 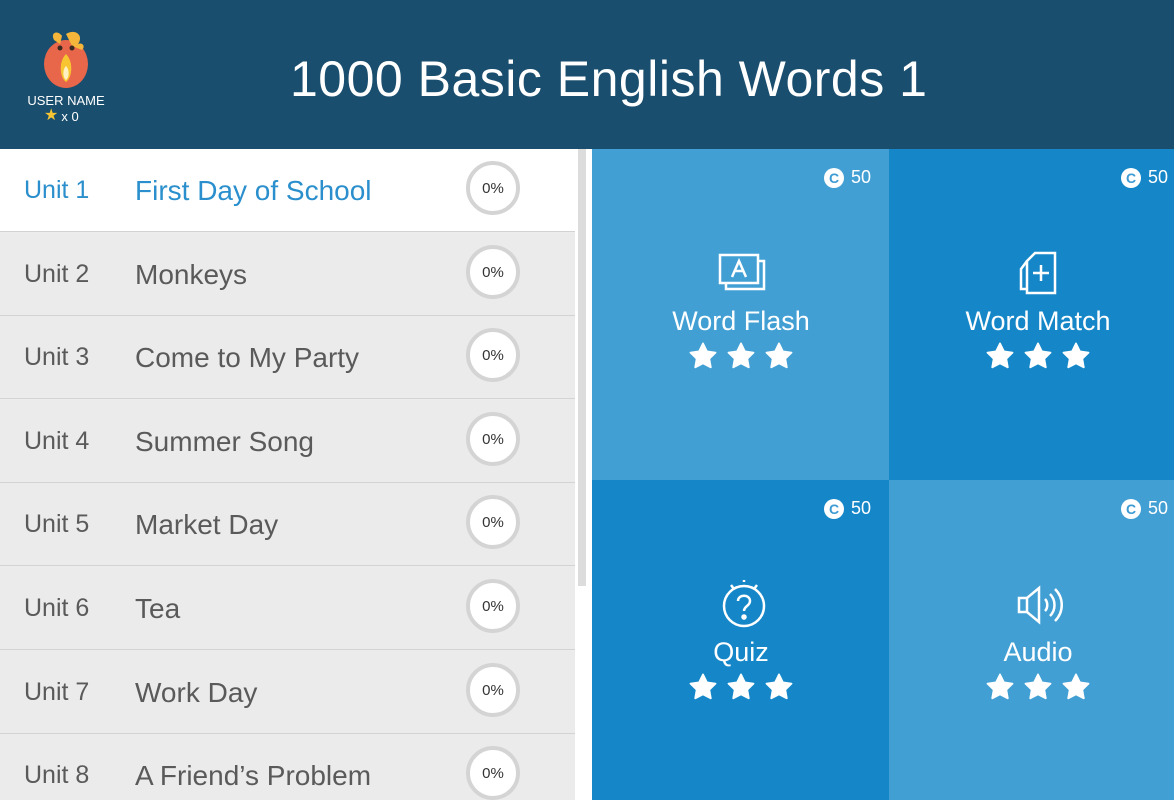 What do you see at coordinates (57, 441) in the screenshot?
I see `unit-number: Unit 4` at bounding box center [57, 441].